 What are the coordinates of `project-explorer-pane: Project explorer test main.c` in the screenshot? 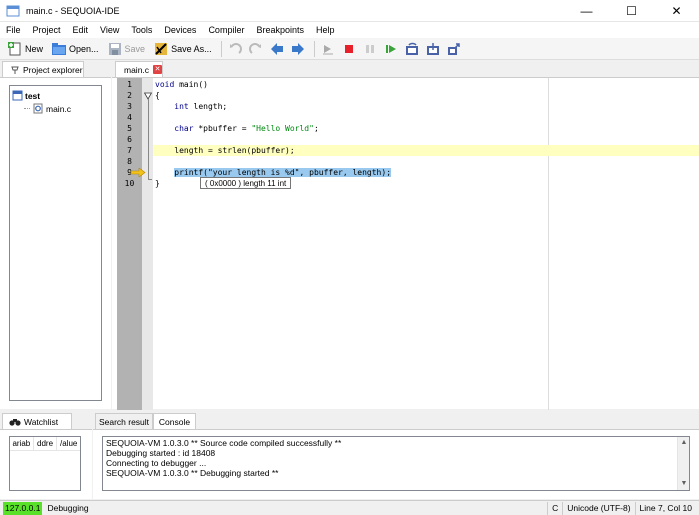 It's located at (55, 235).